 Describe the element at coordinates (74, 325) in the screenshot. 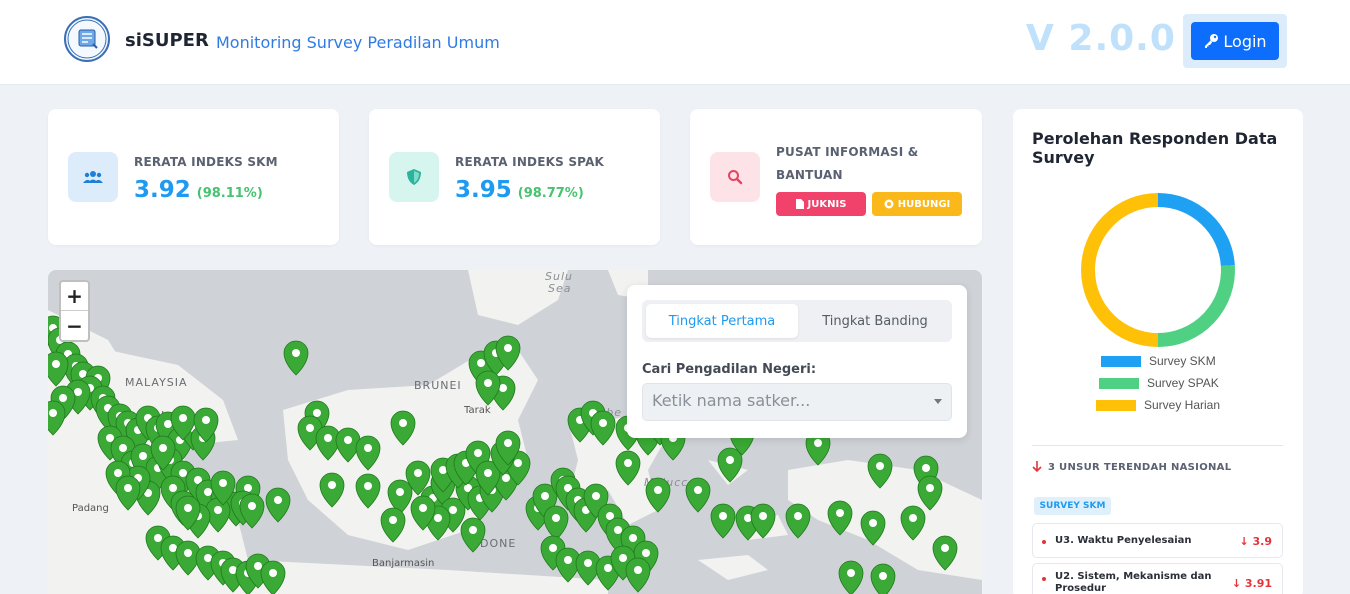

I see `zoom-out-button: −` at that location.